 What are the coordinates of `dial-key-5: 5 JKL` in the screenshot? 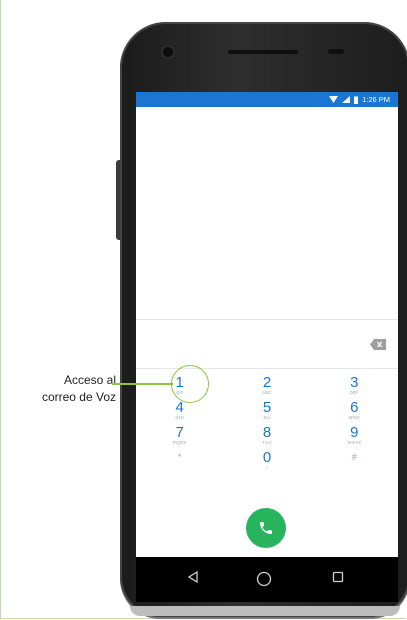 It's located at (267, 412).